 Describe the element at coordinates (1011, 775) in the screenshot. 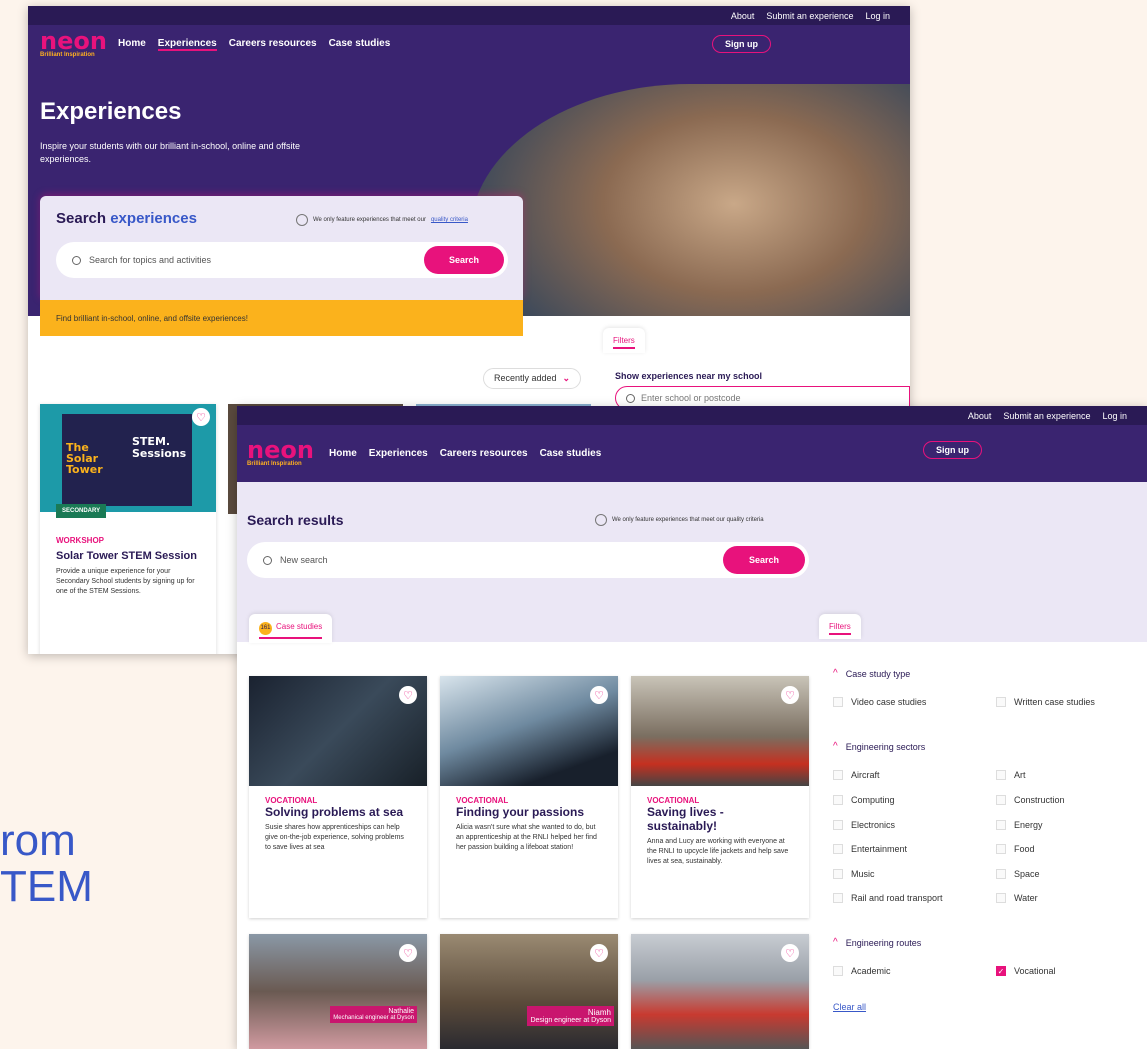

I see `filter-option: Art` at that location.